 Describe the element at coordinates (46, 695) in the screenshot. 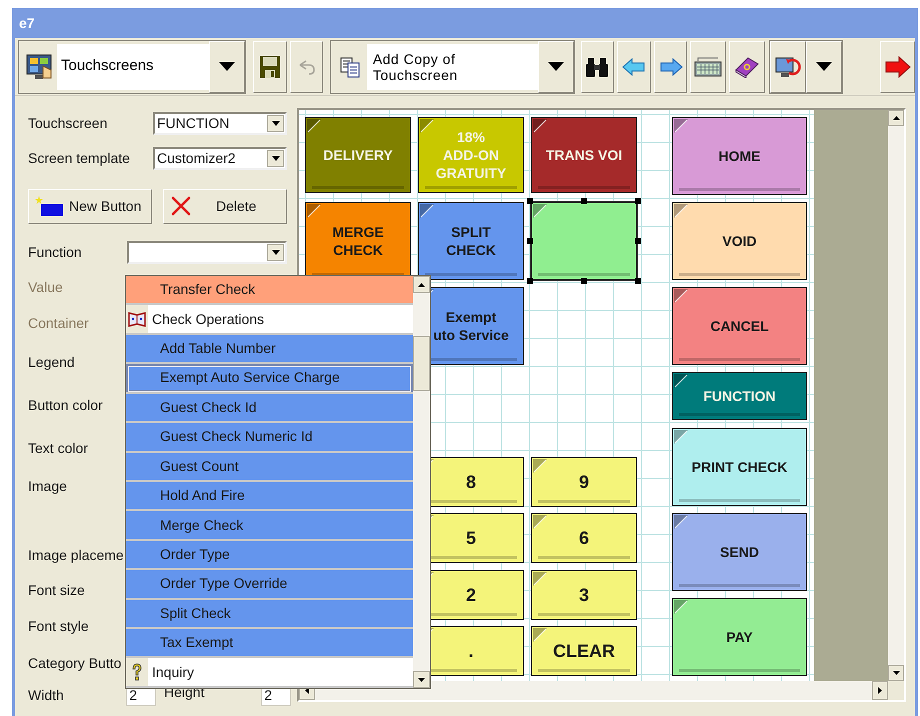

I see `field-label: Width` at that location.